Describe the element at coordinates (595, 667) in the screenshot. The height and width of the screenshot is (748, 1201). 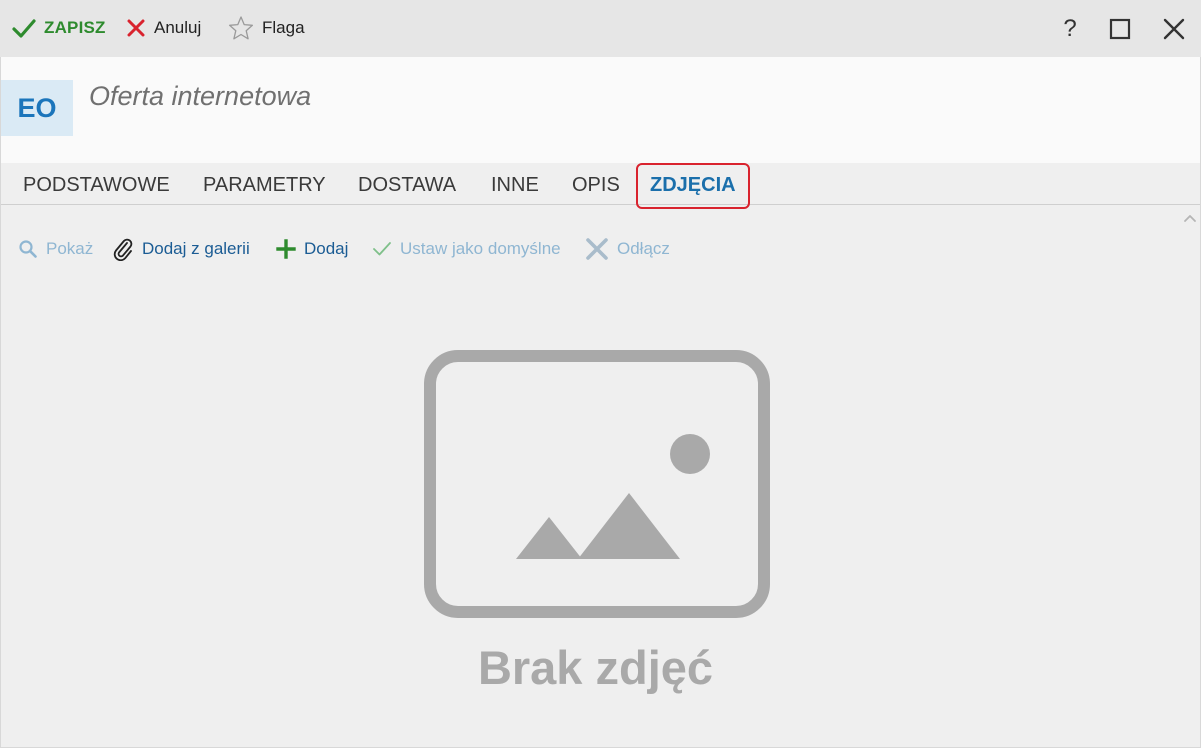
I see `empty-state-message: Brak zdjęć` at that location.